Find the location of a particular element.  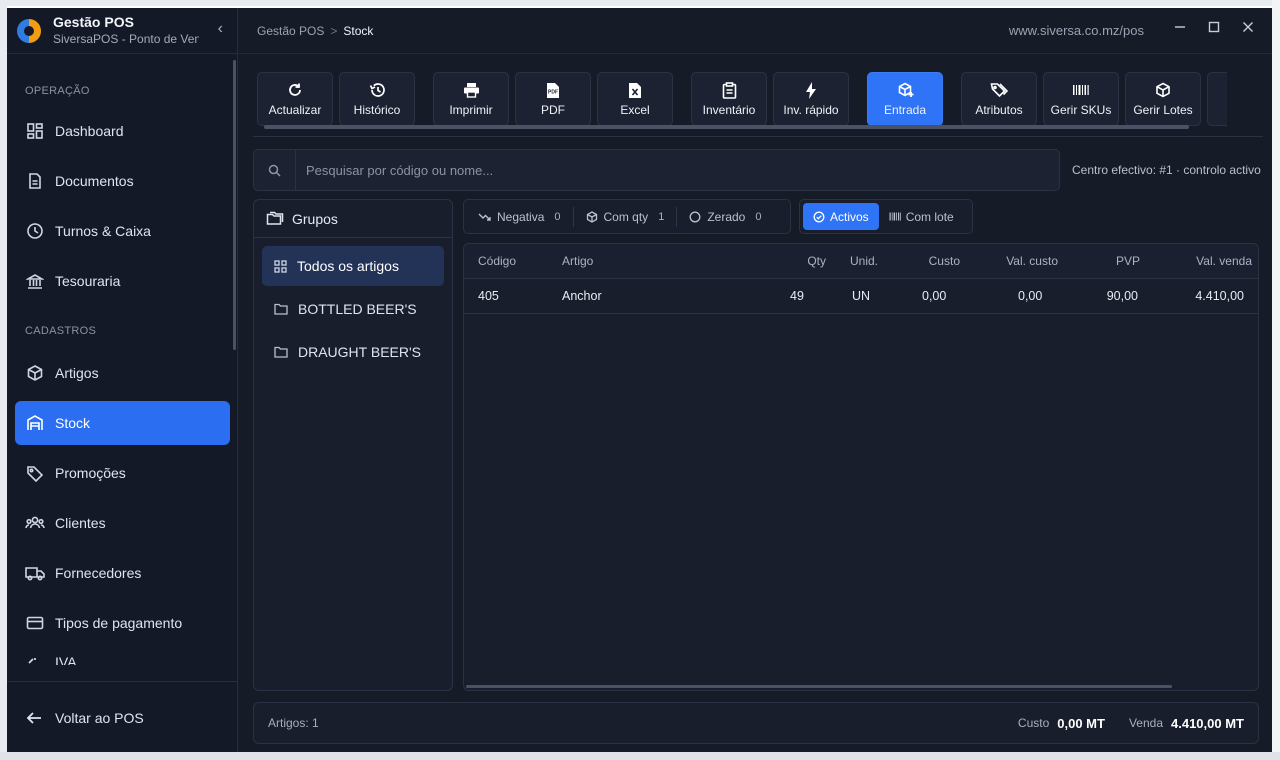

section-cadastros: CADASTROS is located at coordinates (61, 331).